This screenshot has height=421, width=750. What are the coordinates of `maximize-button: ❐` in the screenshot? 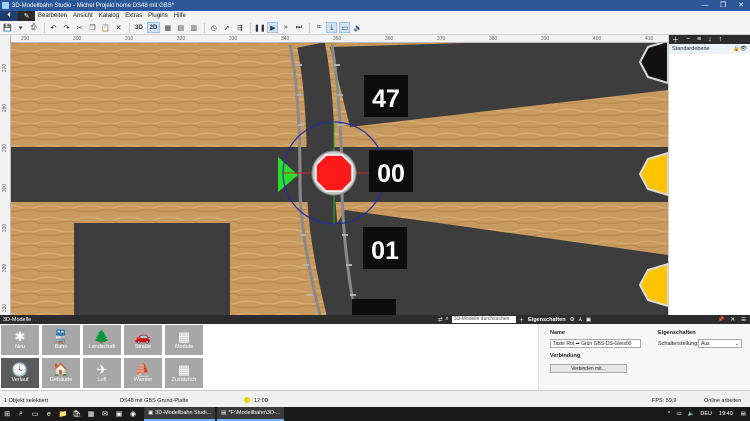 It's located at (723, 5).